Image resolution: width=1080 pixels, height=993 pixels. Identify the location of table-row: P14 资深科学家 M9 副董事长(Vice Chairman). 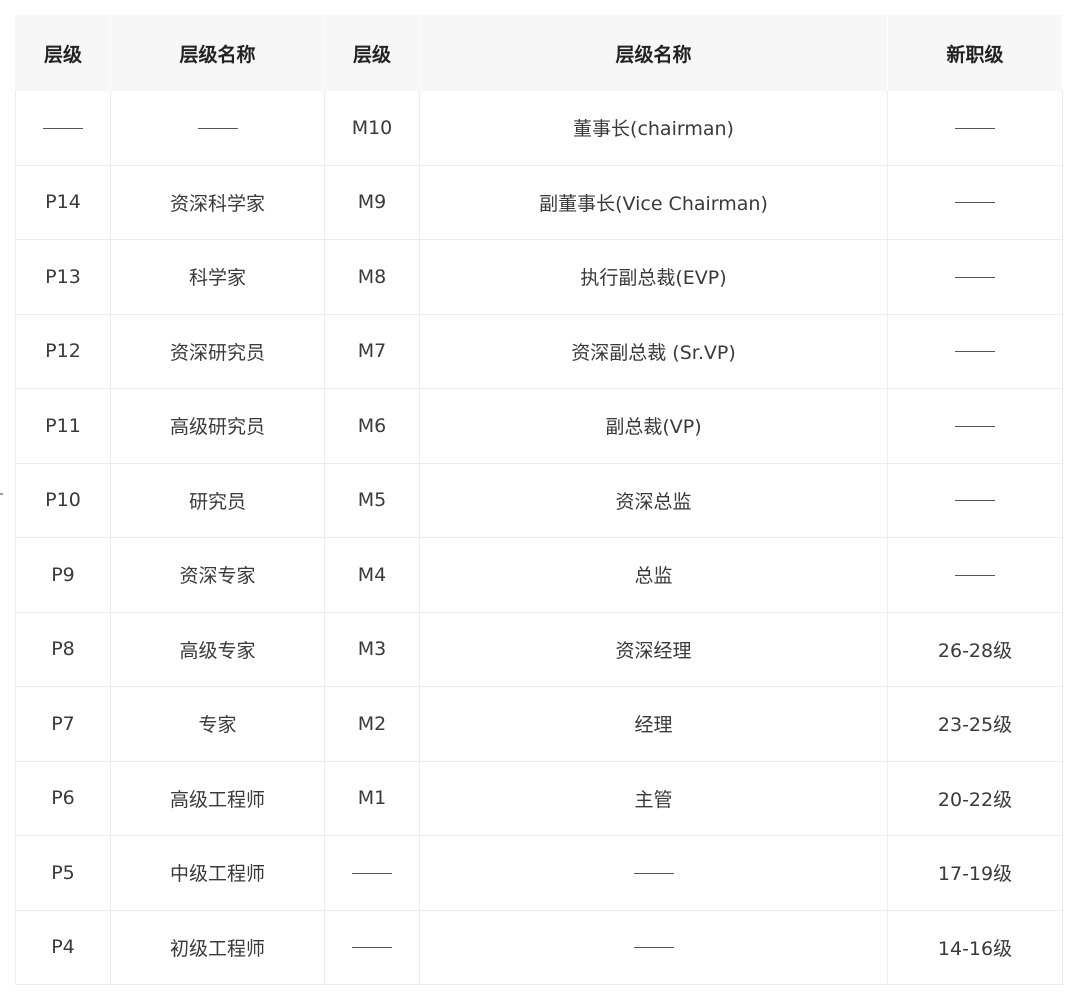
(539, 202).